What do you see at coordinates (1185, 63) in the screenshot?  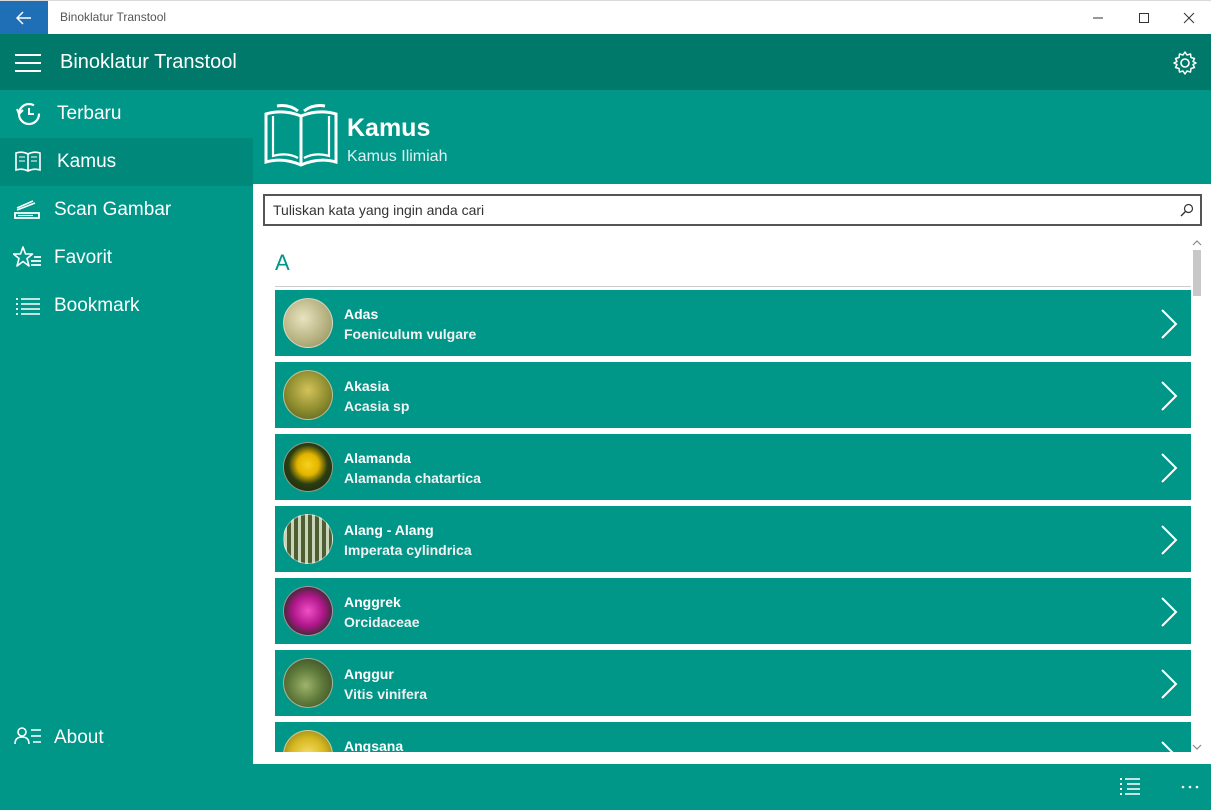 I see `gear-icon` at bounding box center [1185, 63].